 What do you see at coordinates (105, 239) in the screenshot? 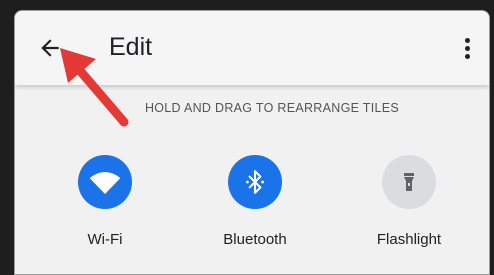
I see `tile-label: Wi-Fi` at bounding box center [105, 239].